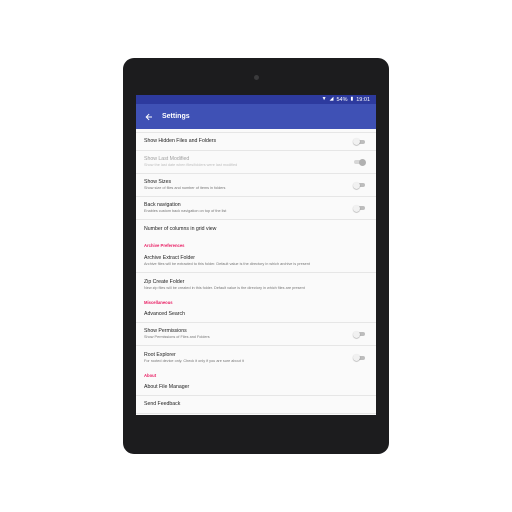 The height and width of the screenshot is (512, 512). I want to click on show-sizes-switch, so click(359, 185).